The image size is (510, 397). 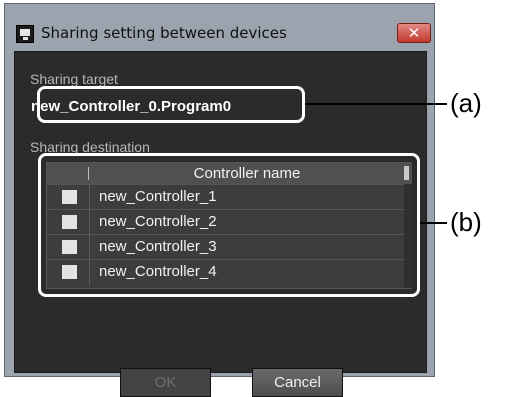 What do you see at coordinates (297, 382) in the screenshot?
I see `cancel-button: Cancel` at bounding box center [297, 382].